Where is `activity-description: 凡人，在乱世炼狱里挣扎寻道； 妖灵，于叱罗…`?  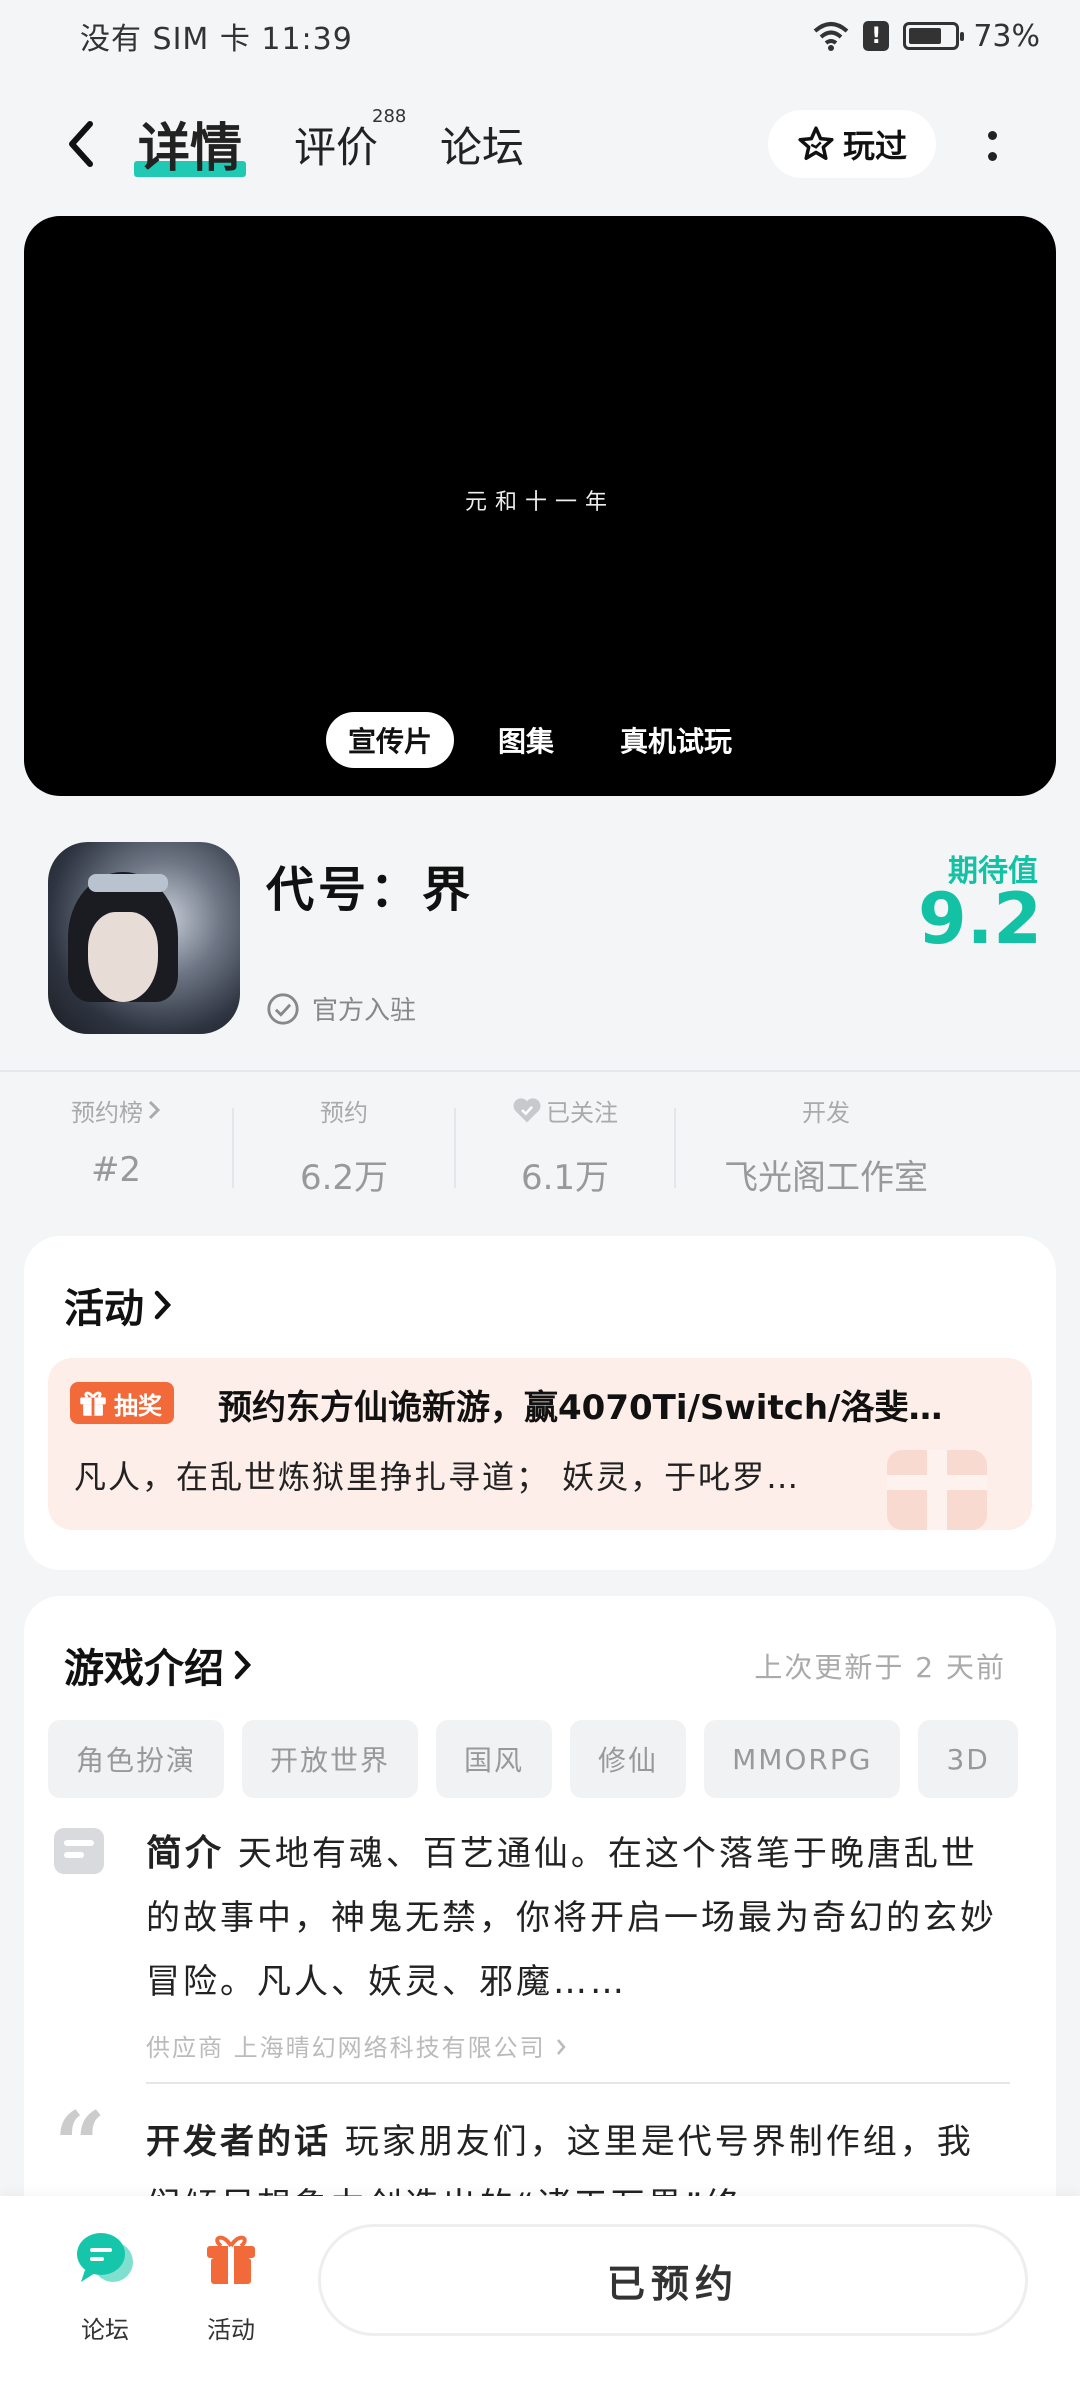 activity-description: 凡人，在乱世炼狱里挣扎寻道； 妖灵，于叱罗… is located at coordinates (437, 1477).